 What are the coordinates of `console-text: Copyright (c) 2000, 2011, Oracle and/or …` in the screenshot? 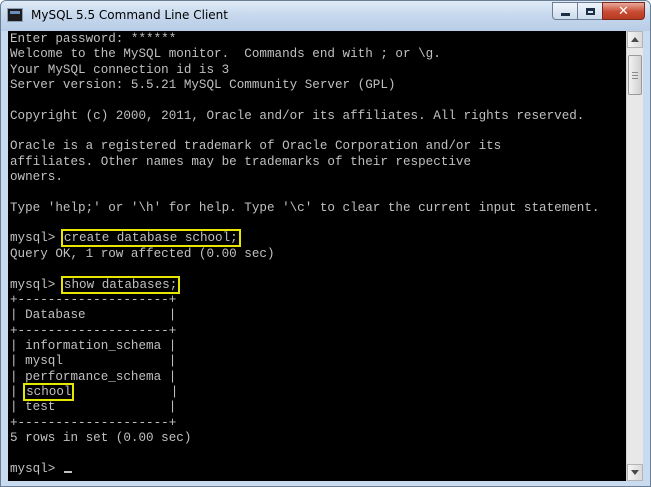 It's located at (297, 115).